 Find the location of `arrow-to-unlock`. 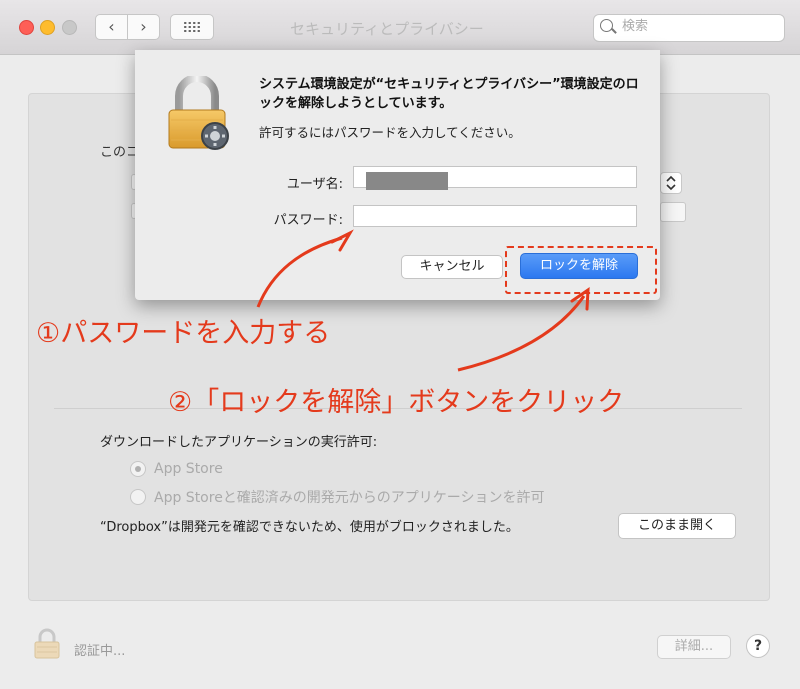

arrow-to-unlock is located at coordinates (521, 333).